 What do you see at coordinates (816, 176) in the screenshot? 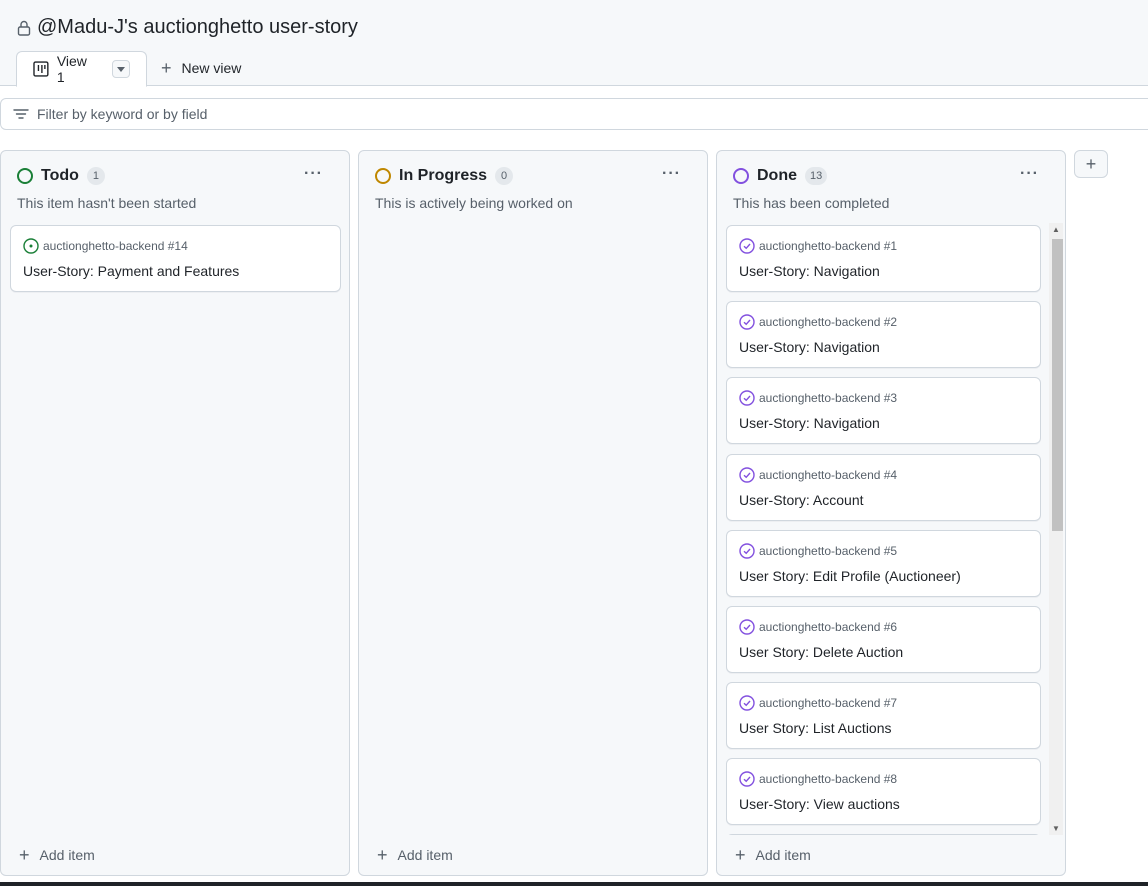
I see `item-count-badge: 13` at bounding box center [816, 176].